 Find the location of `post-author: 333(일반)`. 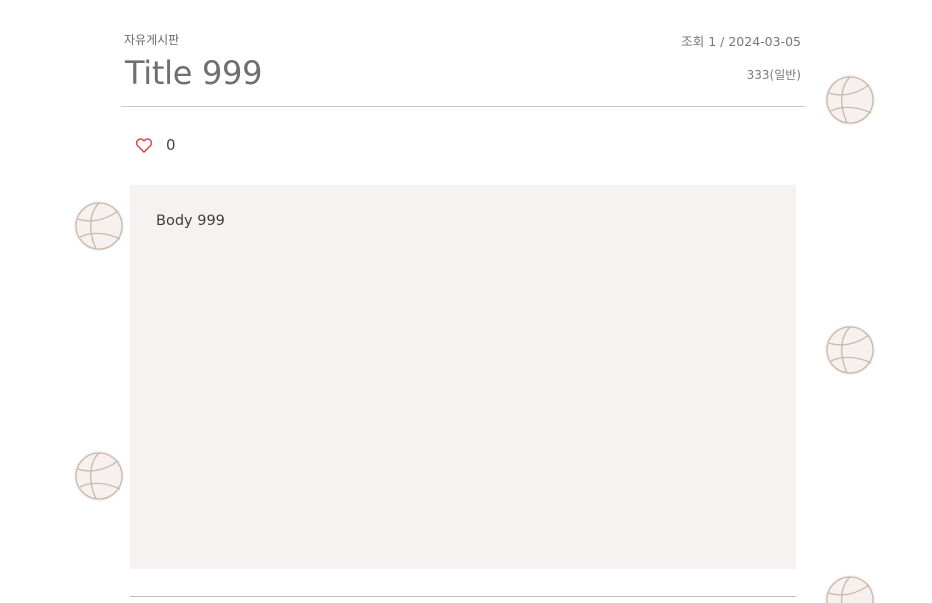

post-author: 333(일반) is located at coordinates (774, 74).